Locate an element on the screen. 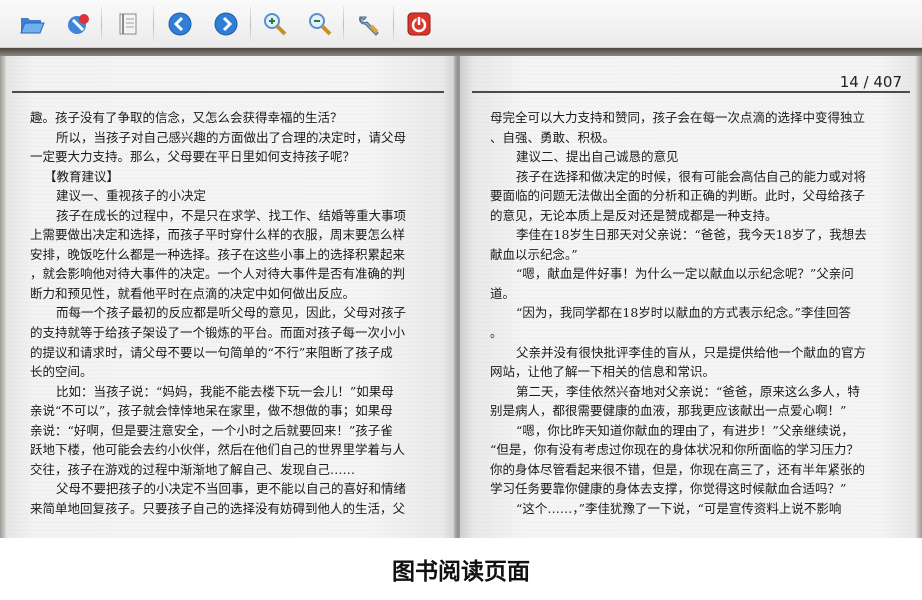 This screenshot has height=600, width=922. text-line: 一定要大力支持。那么，父母要在平日里如何支持孩子呢？ is located at coordinates (193, 157).